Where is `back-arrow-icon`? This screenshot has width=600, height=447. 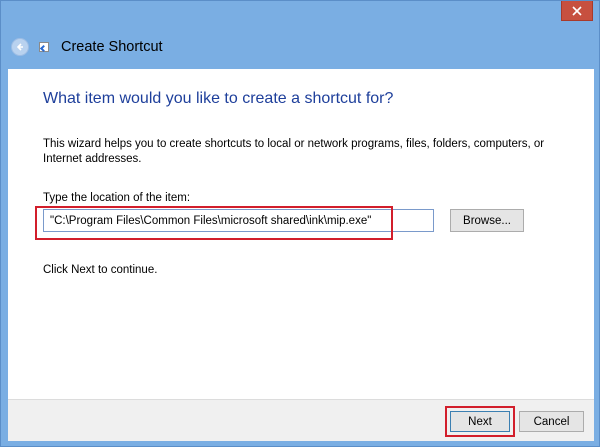
back-arrow-icon is located at coordinates (19, 47).